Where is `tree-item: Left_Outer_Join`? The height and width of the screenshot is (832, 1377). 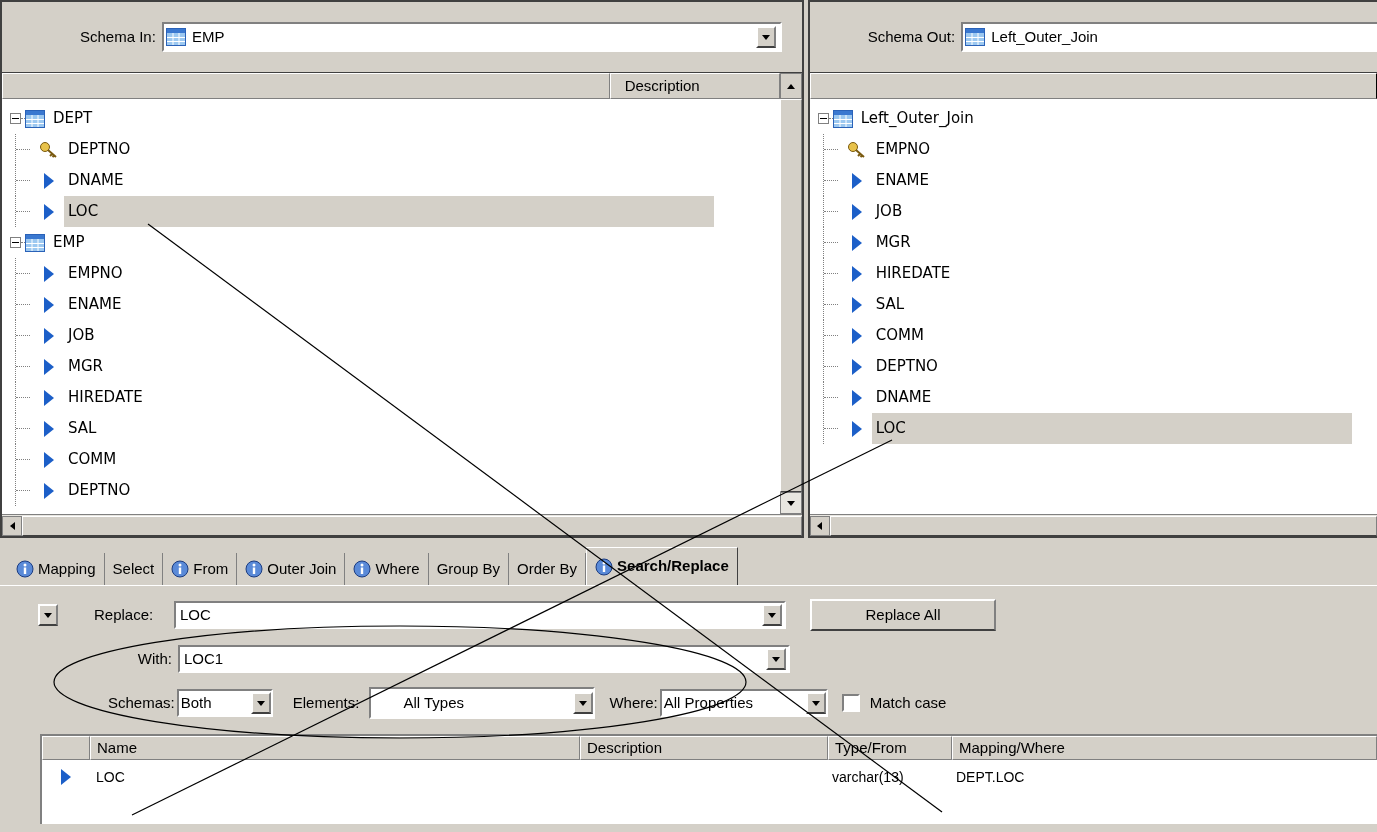 tree-item: Left_Outer_Join is located at coordinates (917, 118).